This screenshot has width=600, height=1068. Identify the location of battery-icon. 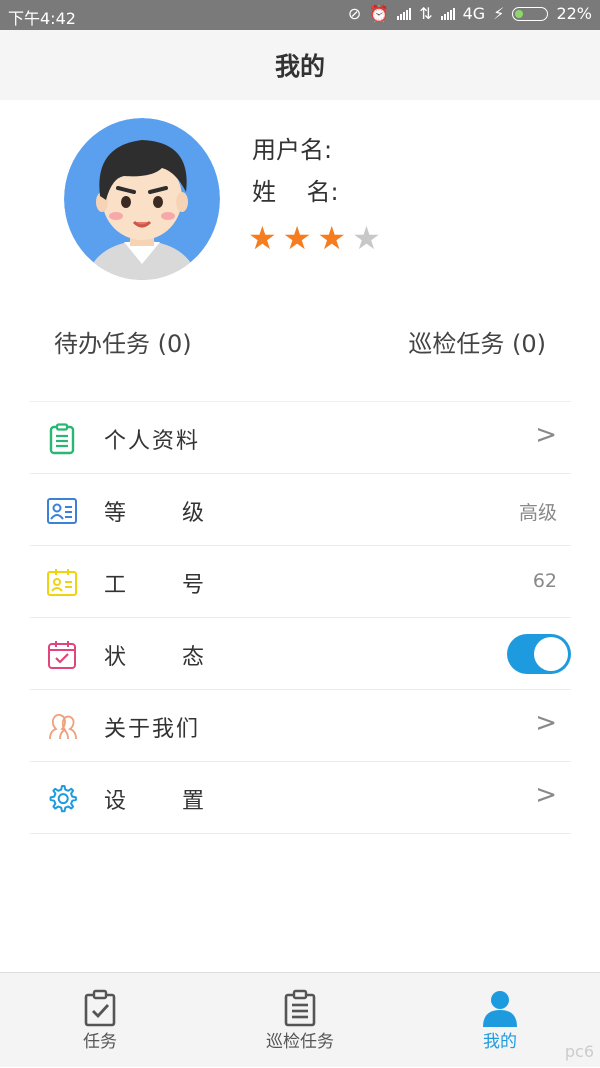
(530, 14).